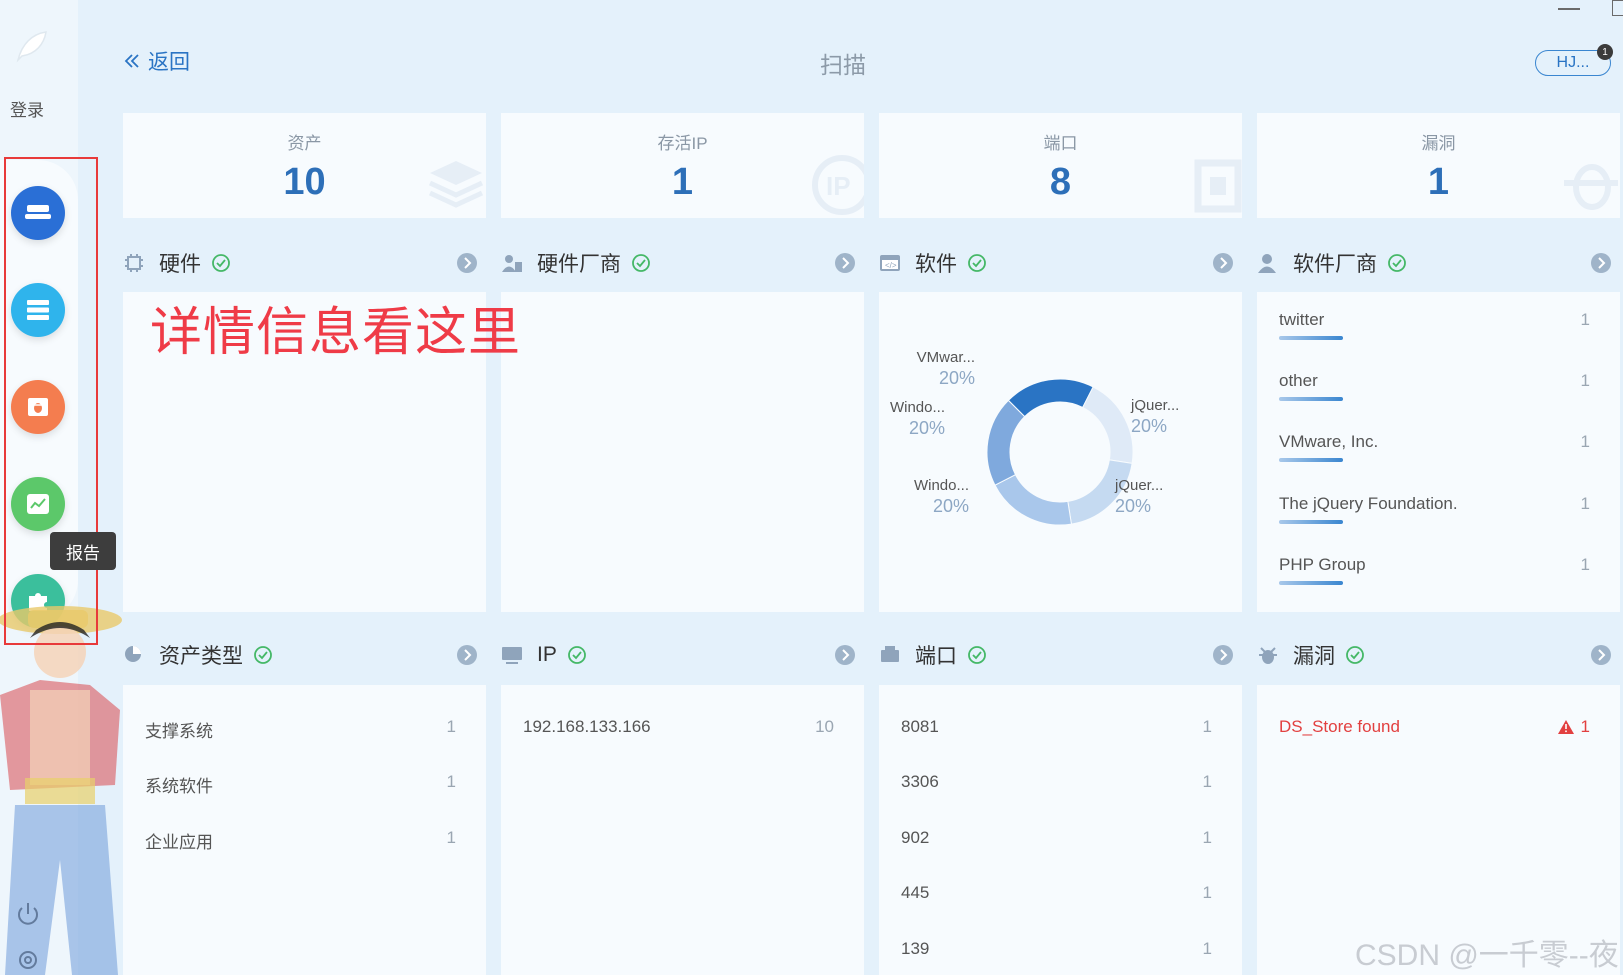 The height and width of the screenshot is (975, 1623). I want to click on highlight-box, so click(51, 401).